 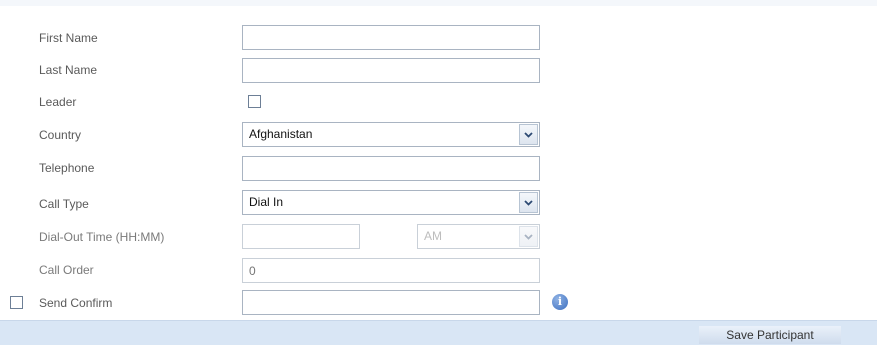 I want to click on country-label: Country, so click(x=60, y=135).